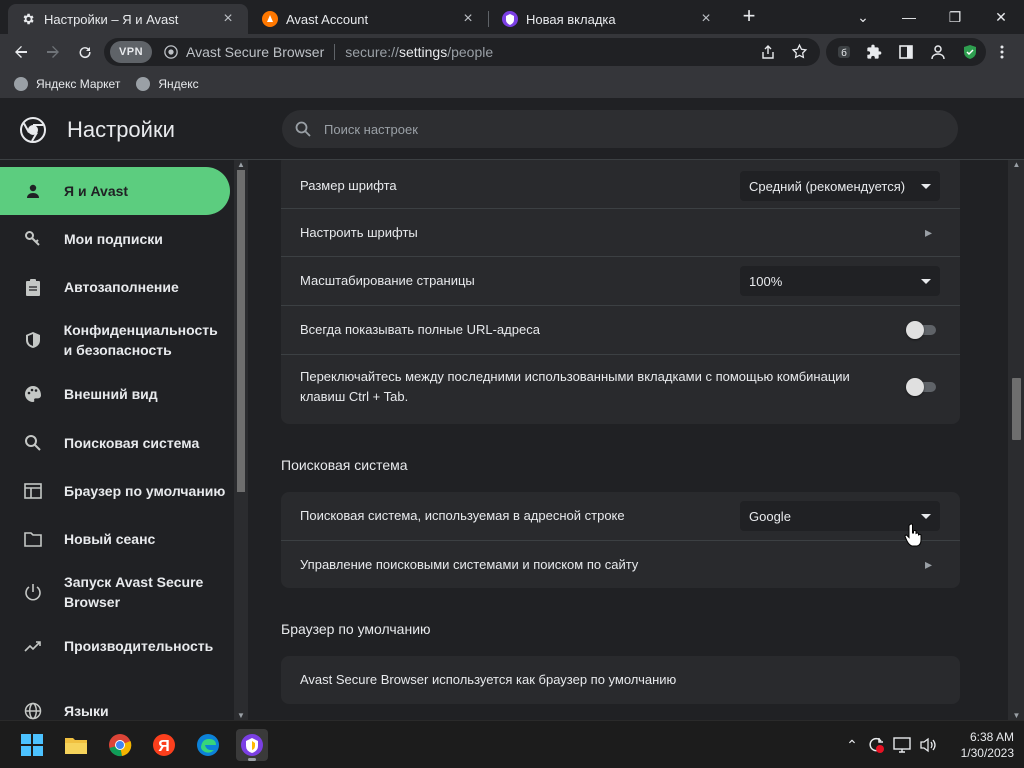 The width and height of the screenshot is (1024, 768). Describe the element at coordinates (120, 745) in the screenshot. I see `chrome-icon` at that location.